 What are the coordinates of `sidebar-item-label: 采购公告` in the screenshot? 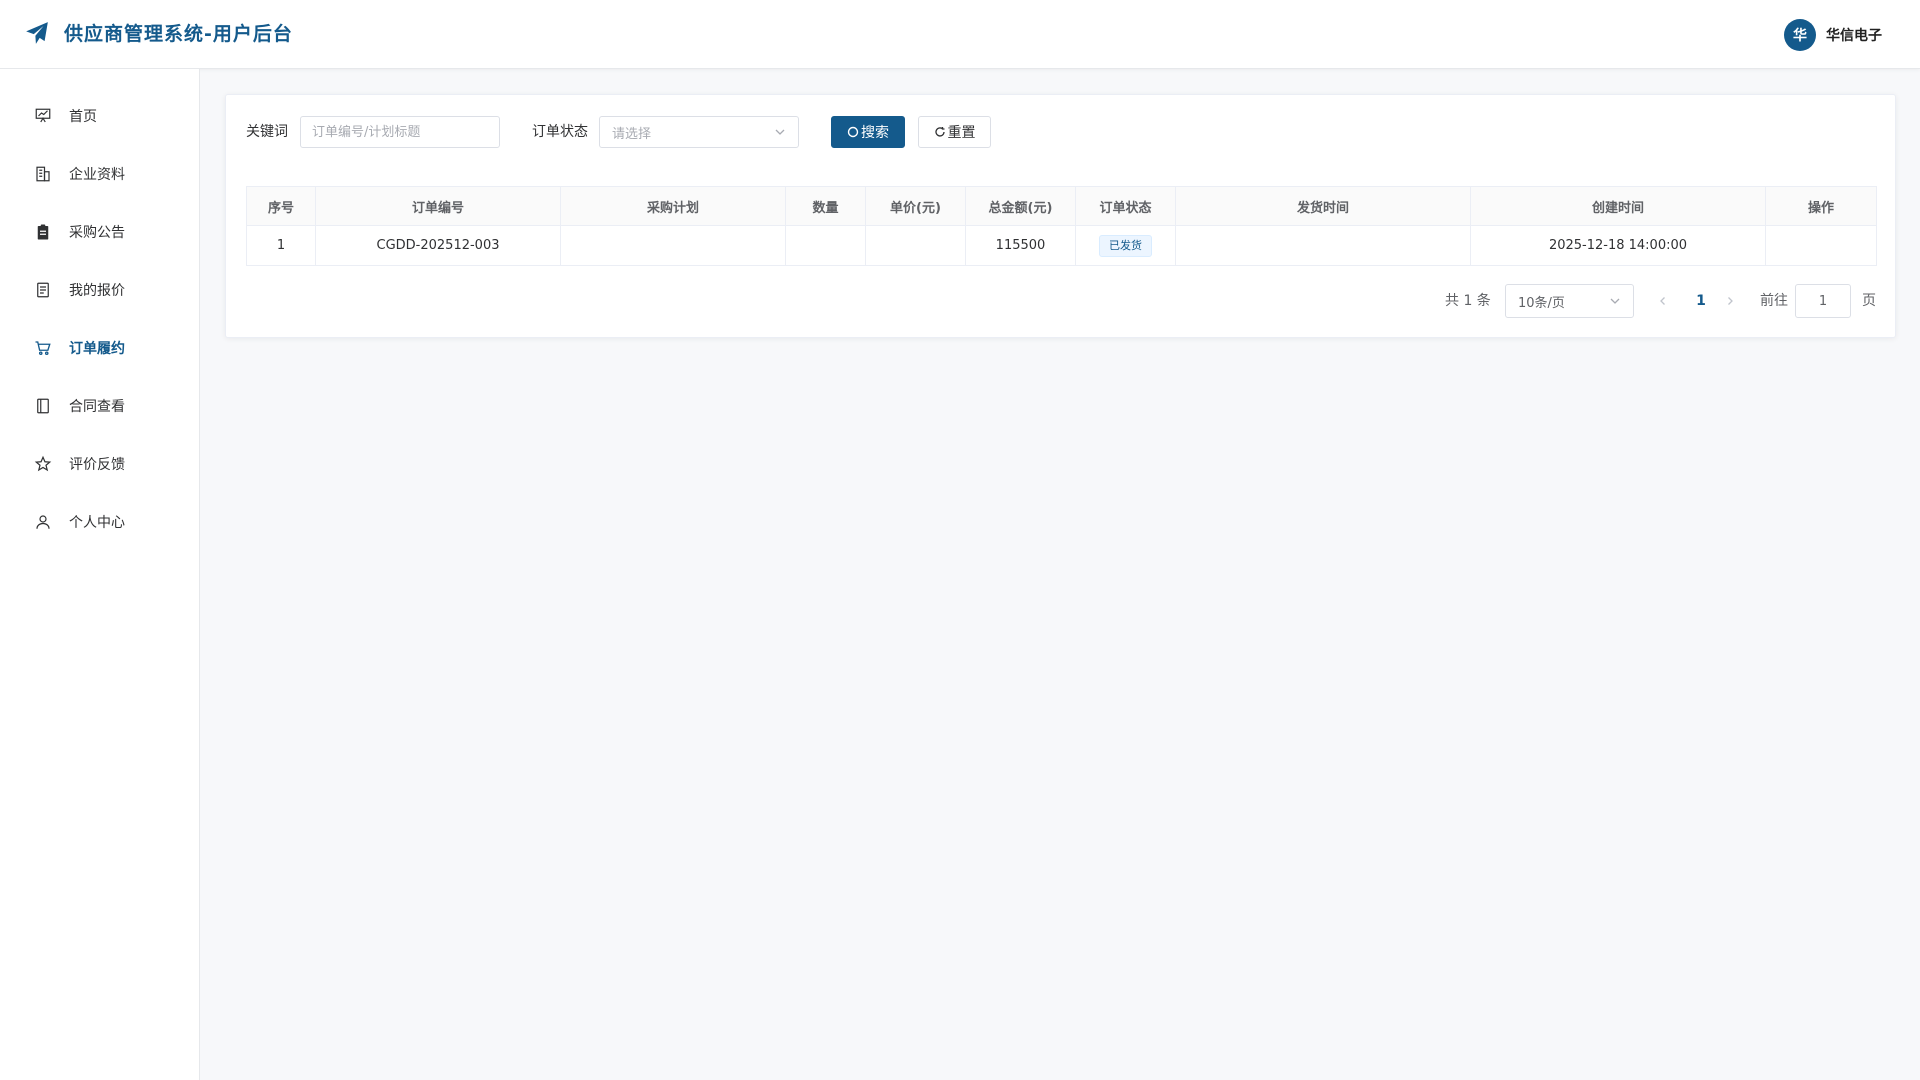 It's located at (97, 233).